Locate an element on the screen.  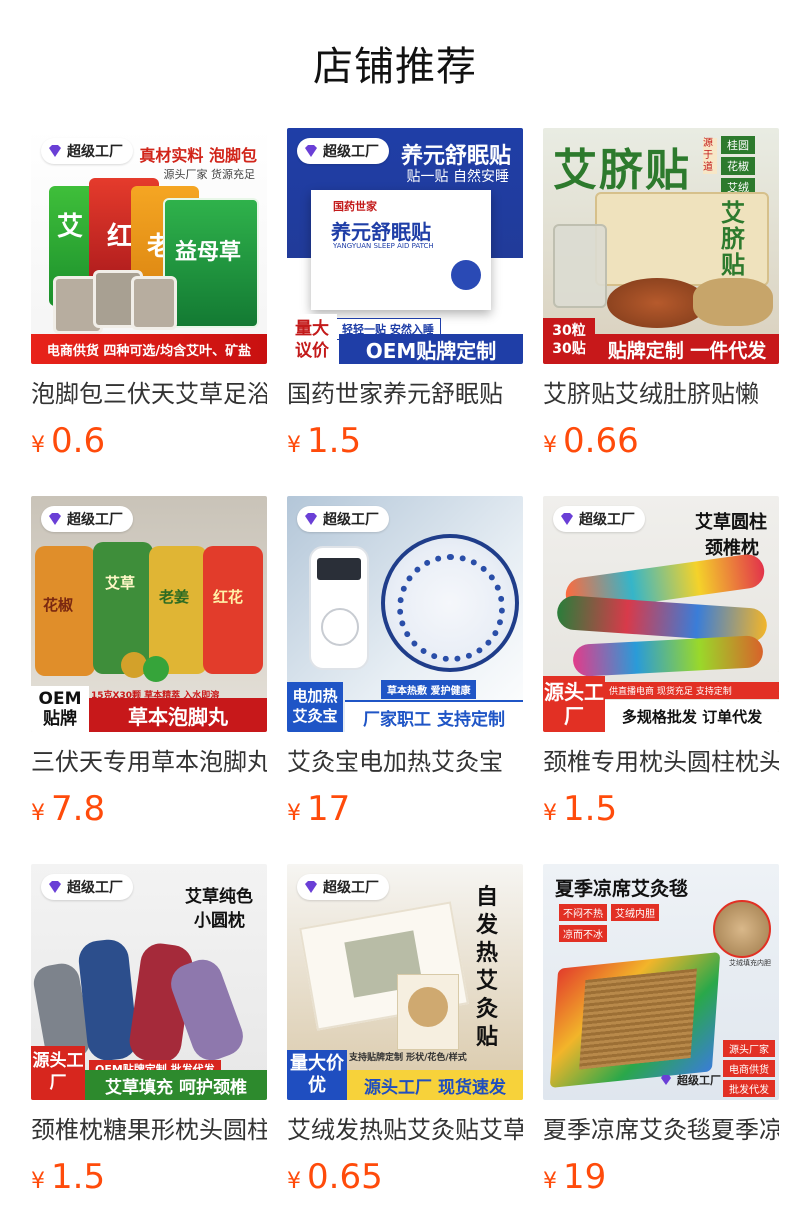
product-jar: 老姜 is located at coordinates (178, 610).